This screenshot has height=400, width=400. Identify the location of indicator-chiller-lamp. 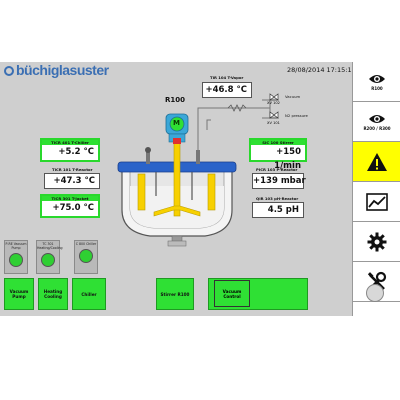
(86, 256).